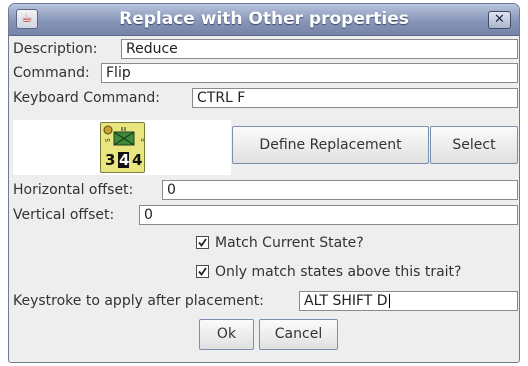 The image size is (528, 366). I want to click on keystroke-after-label: Keystroke to apply after placement:, so click(138, 301).